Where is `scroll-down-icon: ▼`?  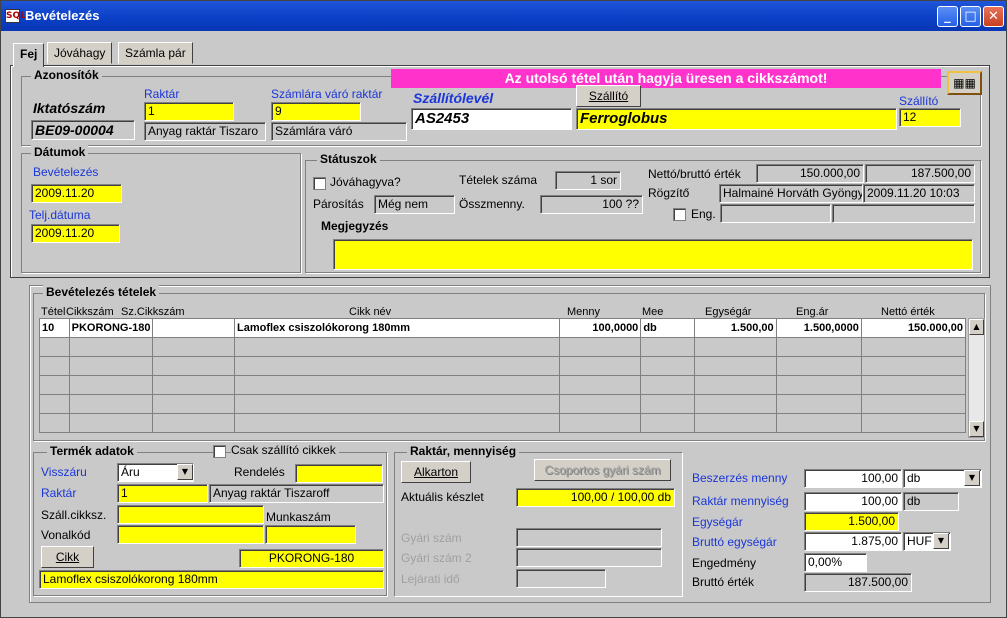 scroll-down-icon: ▼ is located at coordinates (976, 429).